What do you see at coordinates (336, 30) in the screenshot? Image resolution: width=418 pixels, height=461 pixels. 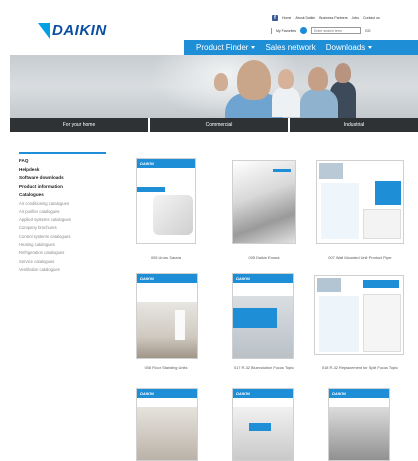 I see `search-input` at bounding box center [336, 30].